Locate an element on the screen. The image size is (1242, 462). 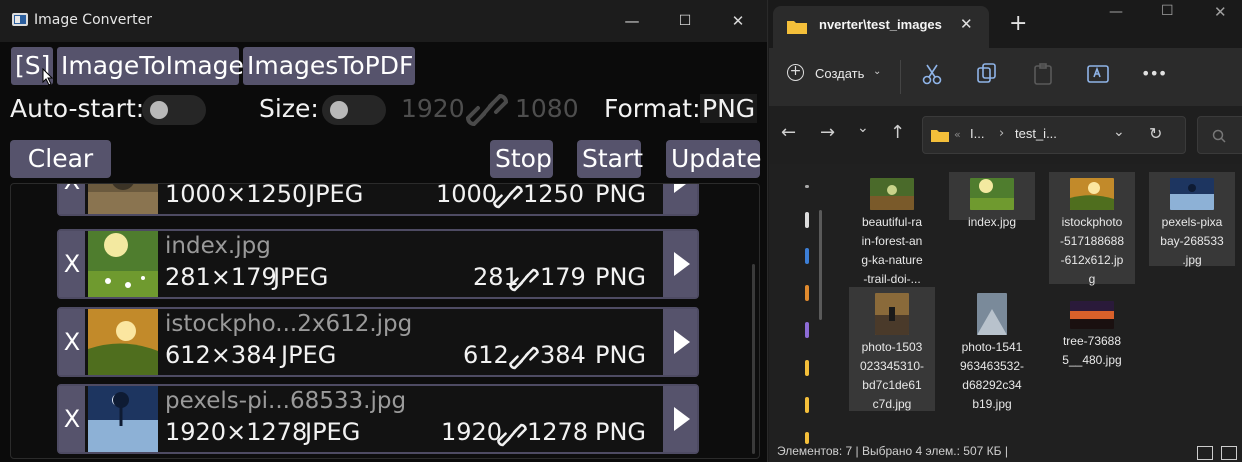
source-dimensions: 281×179 is located at coordinates (221, 277).